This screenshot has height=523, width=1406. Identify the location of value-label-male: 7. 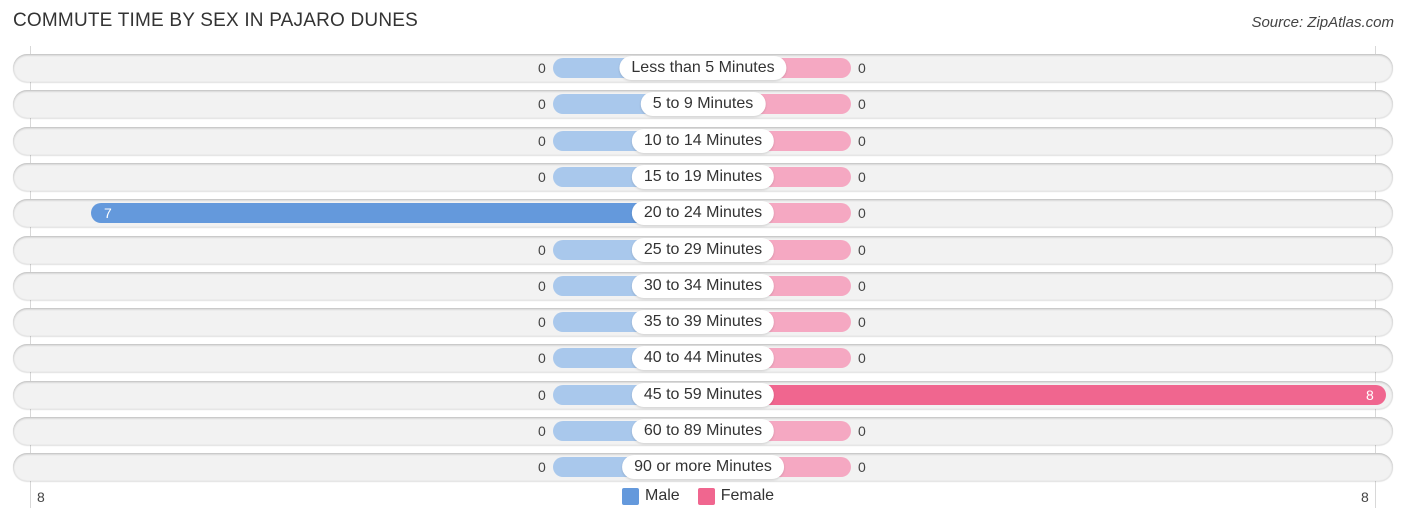
(108, 213).